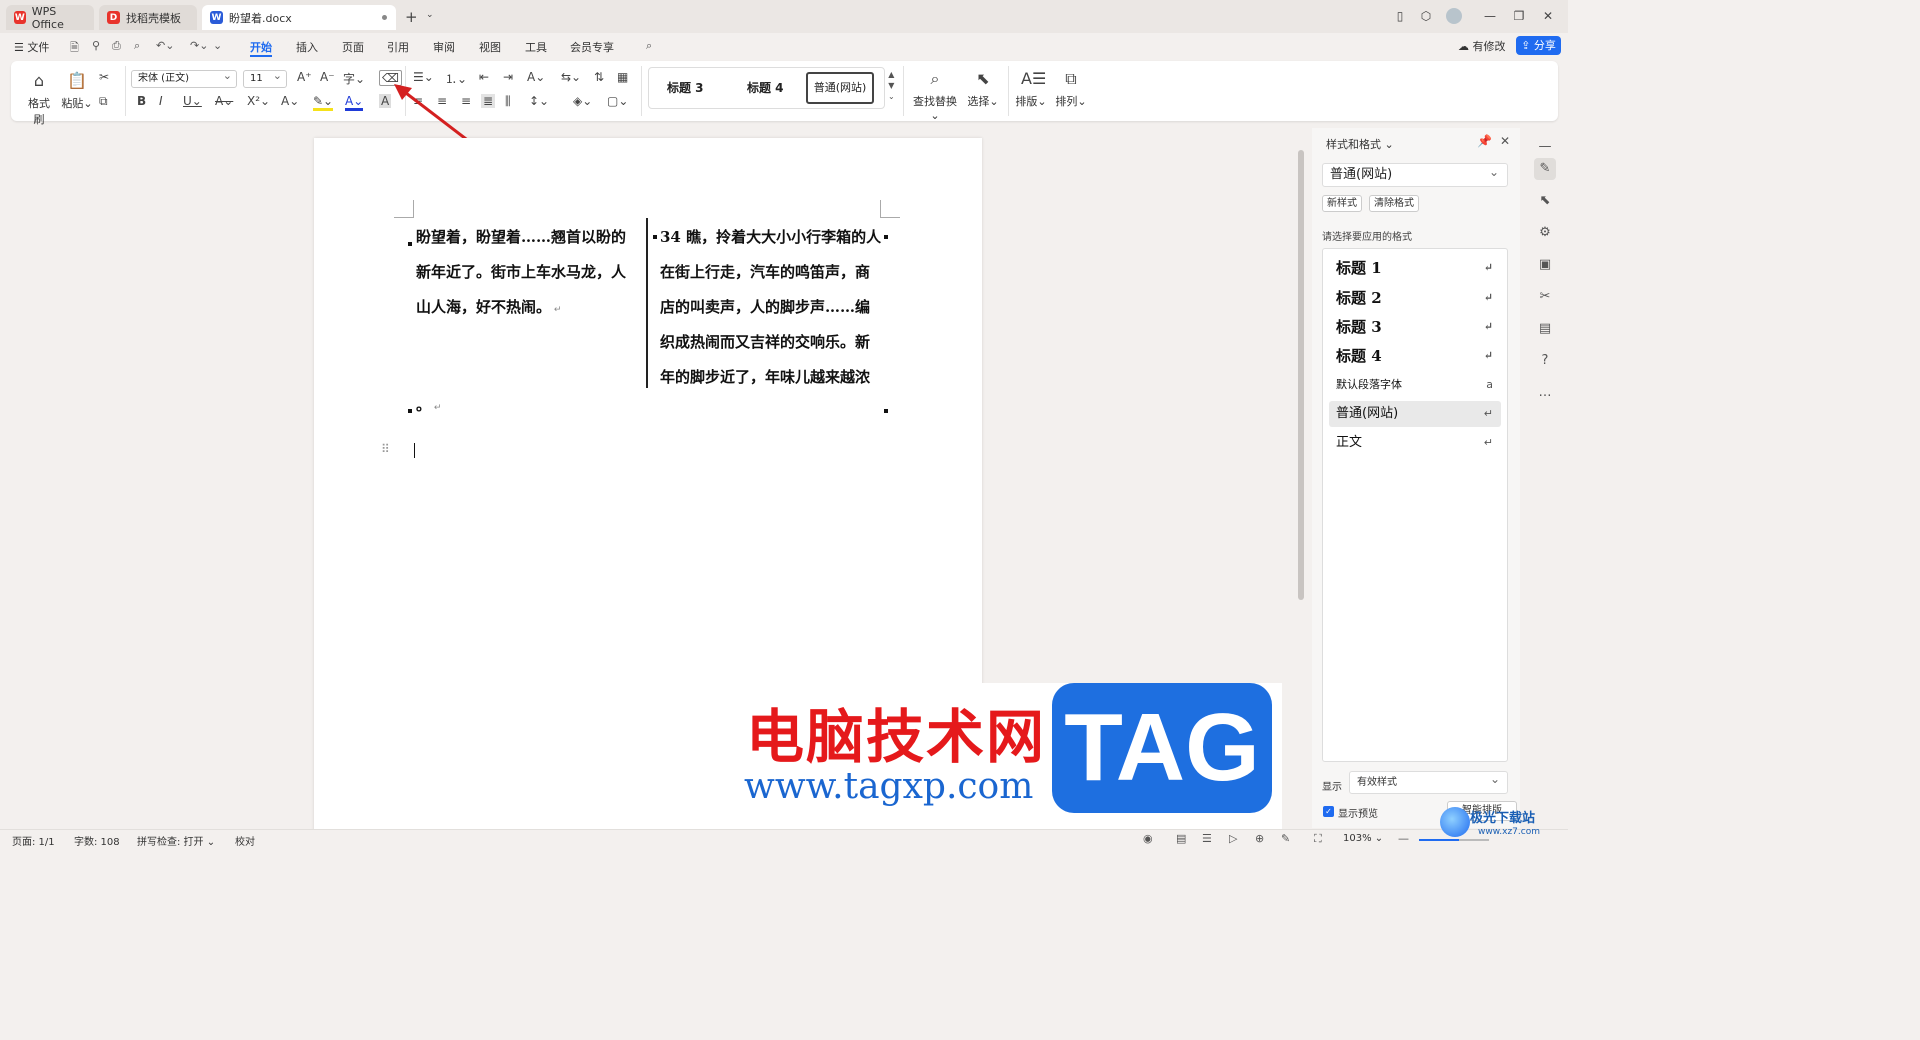 This screenshot has height=1040, width=1920. I want to click on modified-button: ☁ 有修改, so click(1482, 46).